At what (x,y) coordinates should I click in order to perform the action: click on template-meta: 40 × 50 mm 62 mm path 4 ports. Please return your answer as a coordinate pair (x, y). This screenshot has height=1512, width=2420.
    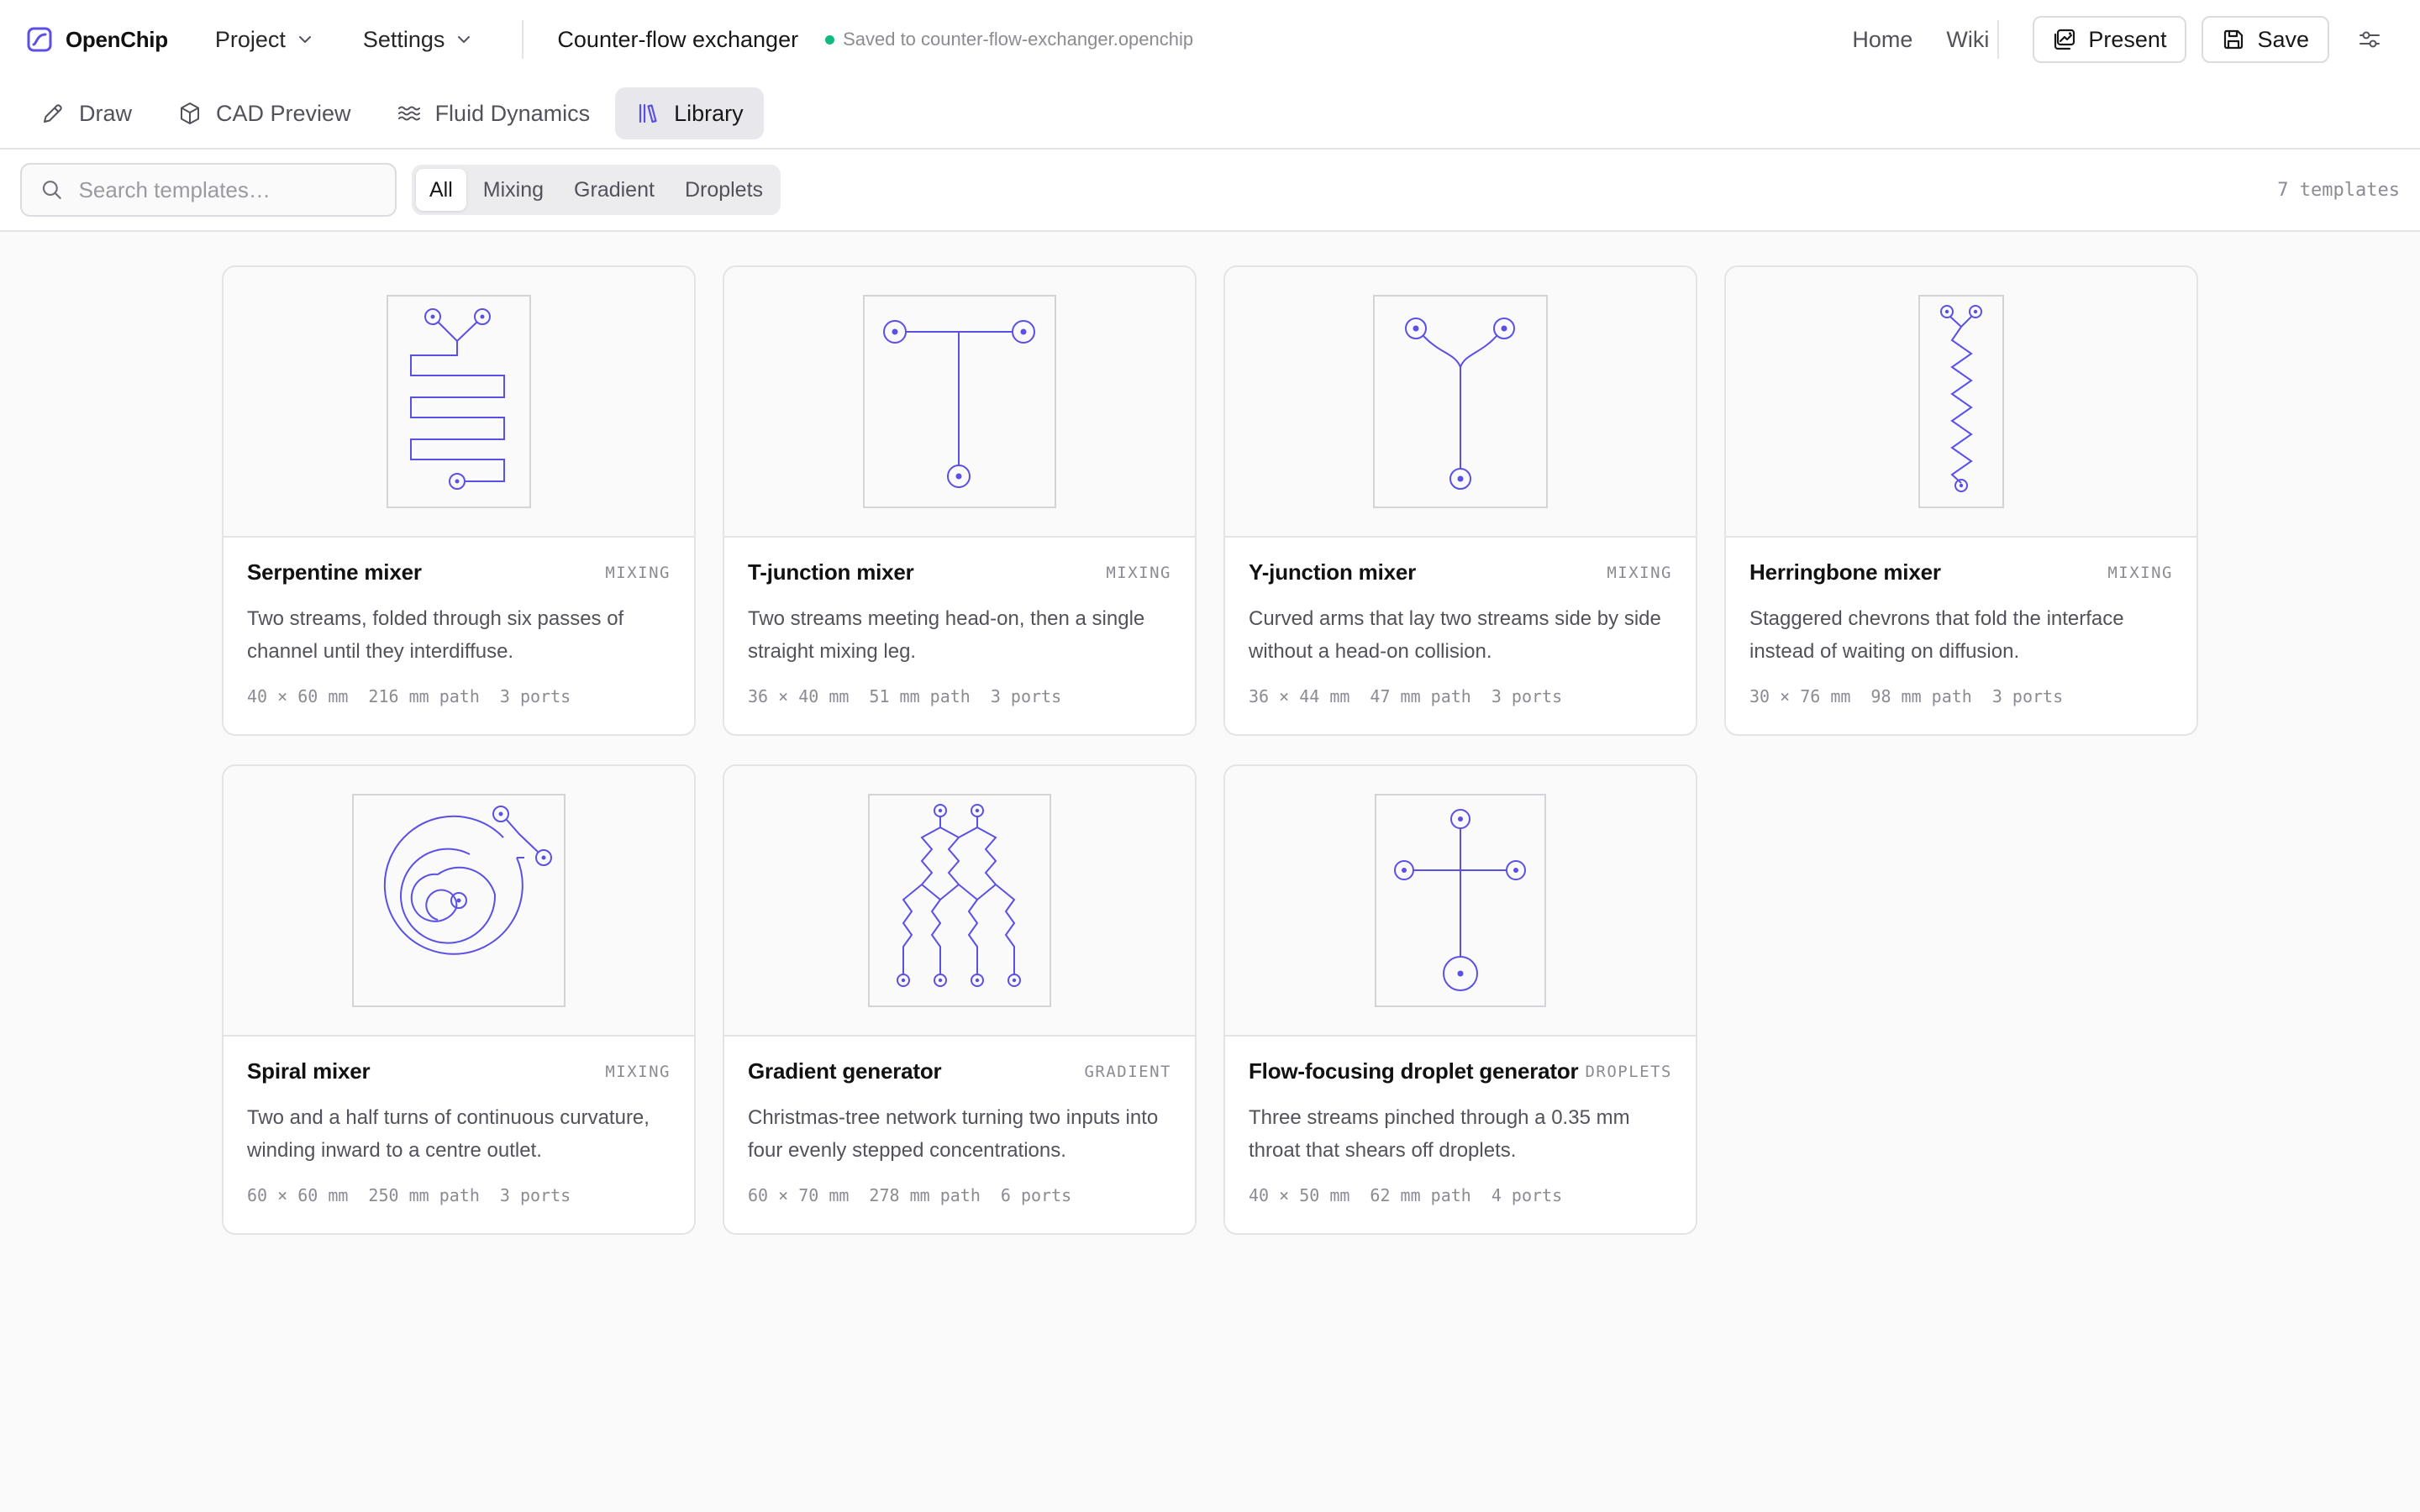
    Looking at the image, I should click on (1460, 1195).